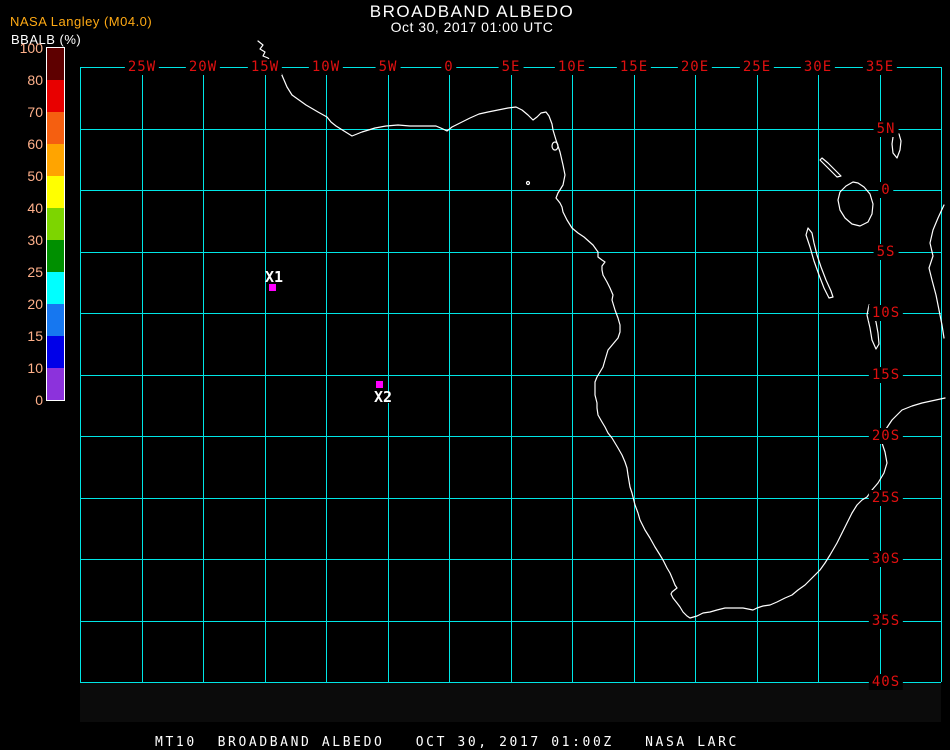  I want to click on colorbar-tick: 25, so click(35, 272).